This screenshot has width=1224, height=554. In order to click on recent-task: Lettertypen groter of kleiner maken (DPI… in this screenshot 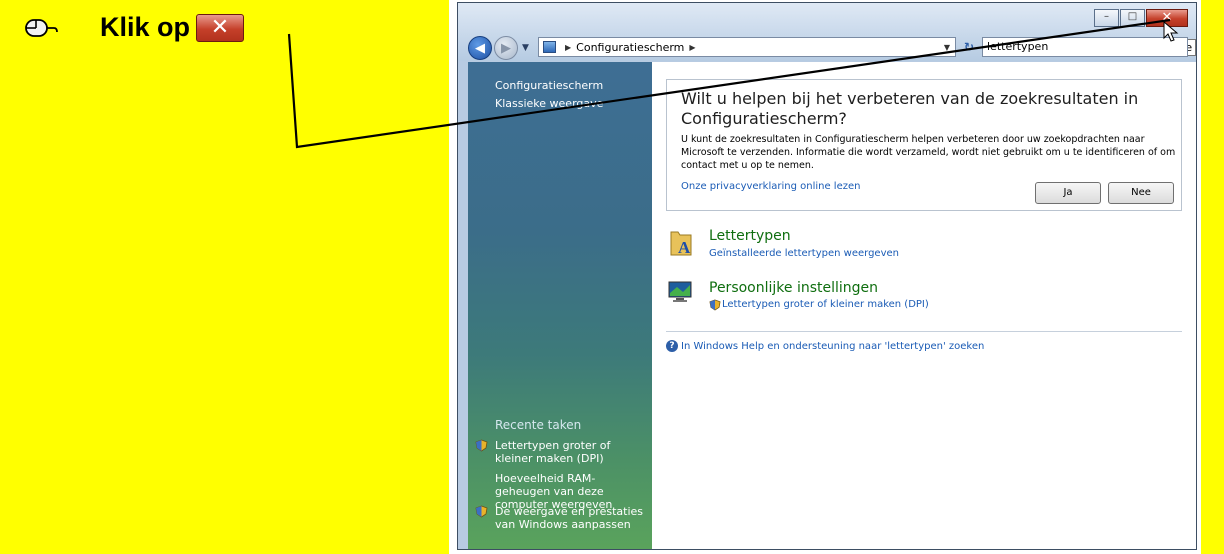, I will do `click(572, 452)`.